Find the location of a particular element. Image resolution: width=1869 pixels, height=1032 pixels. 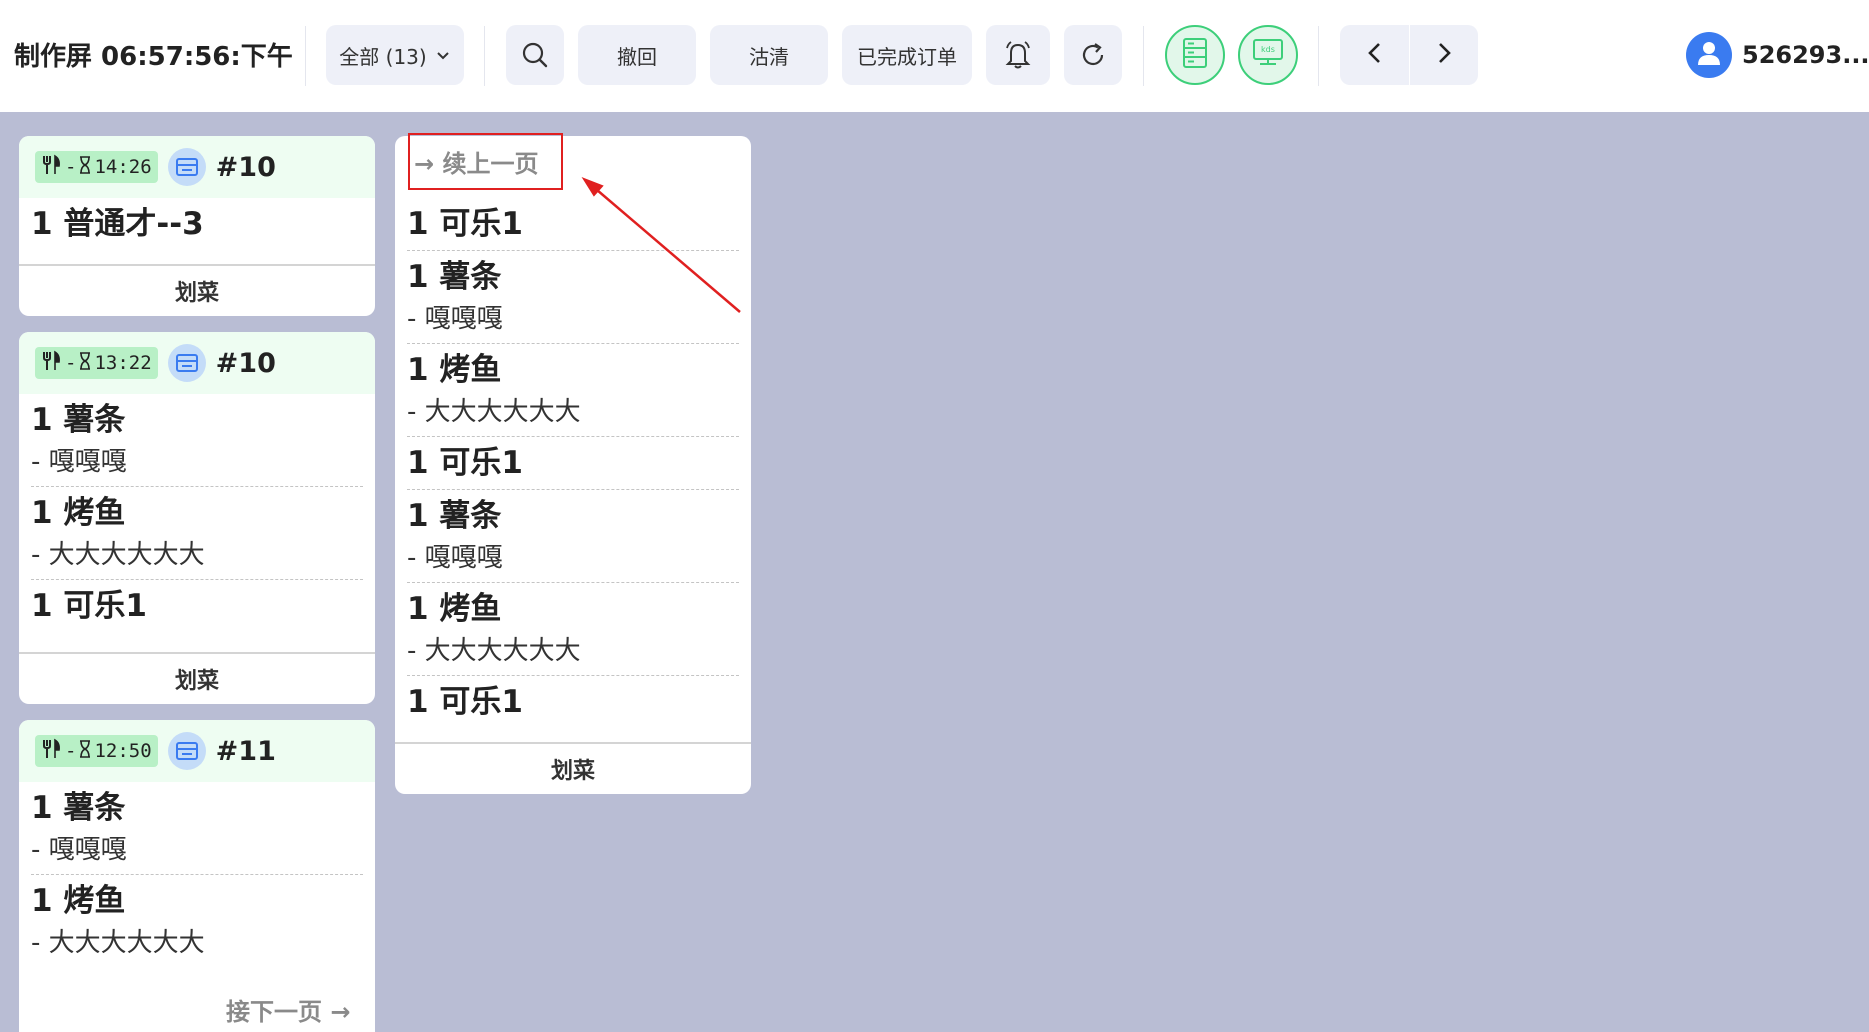

order-number: #11 is located at coordinates (245, 751).